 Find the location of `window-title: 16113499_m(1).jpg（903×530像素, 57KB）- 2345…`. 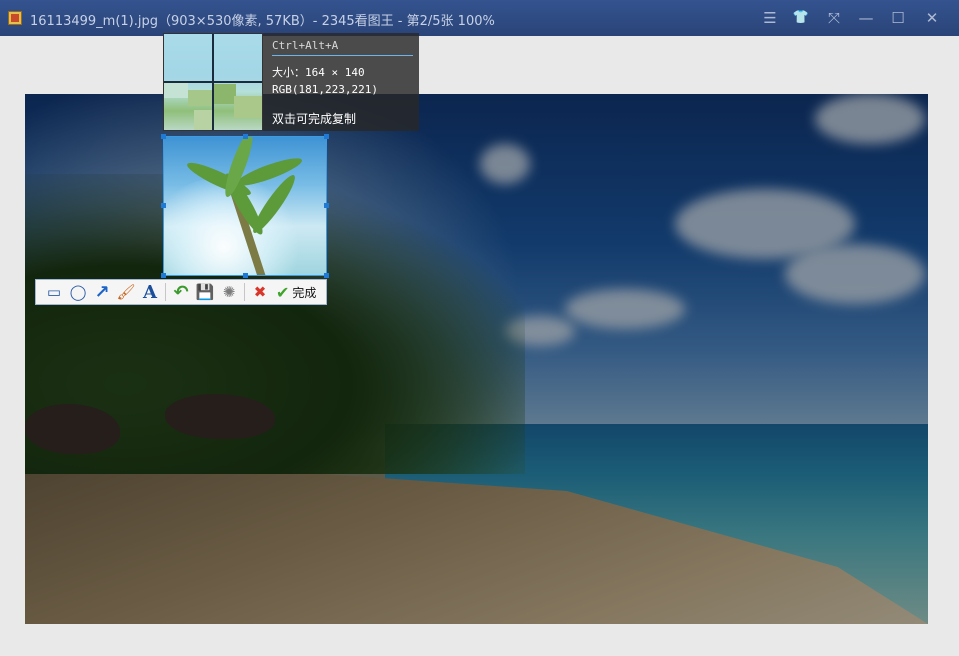

window-title: 16113499_m(1).jpg（903×530像素, 57KB）- 2345… is located at coordinates (262, 21).